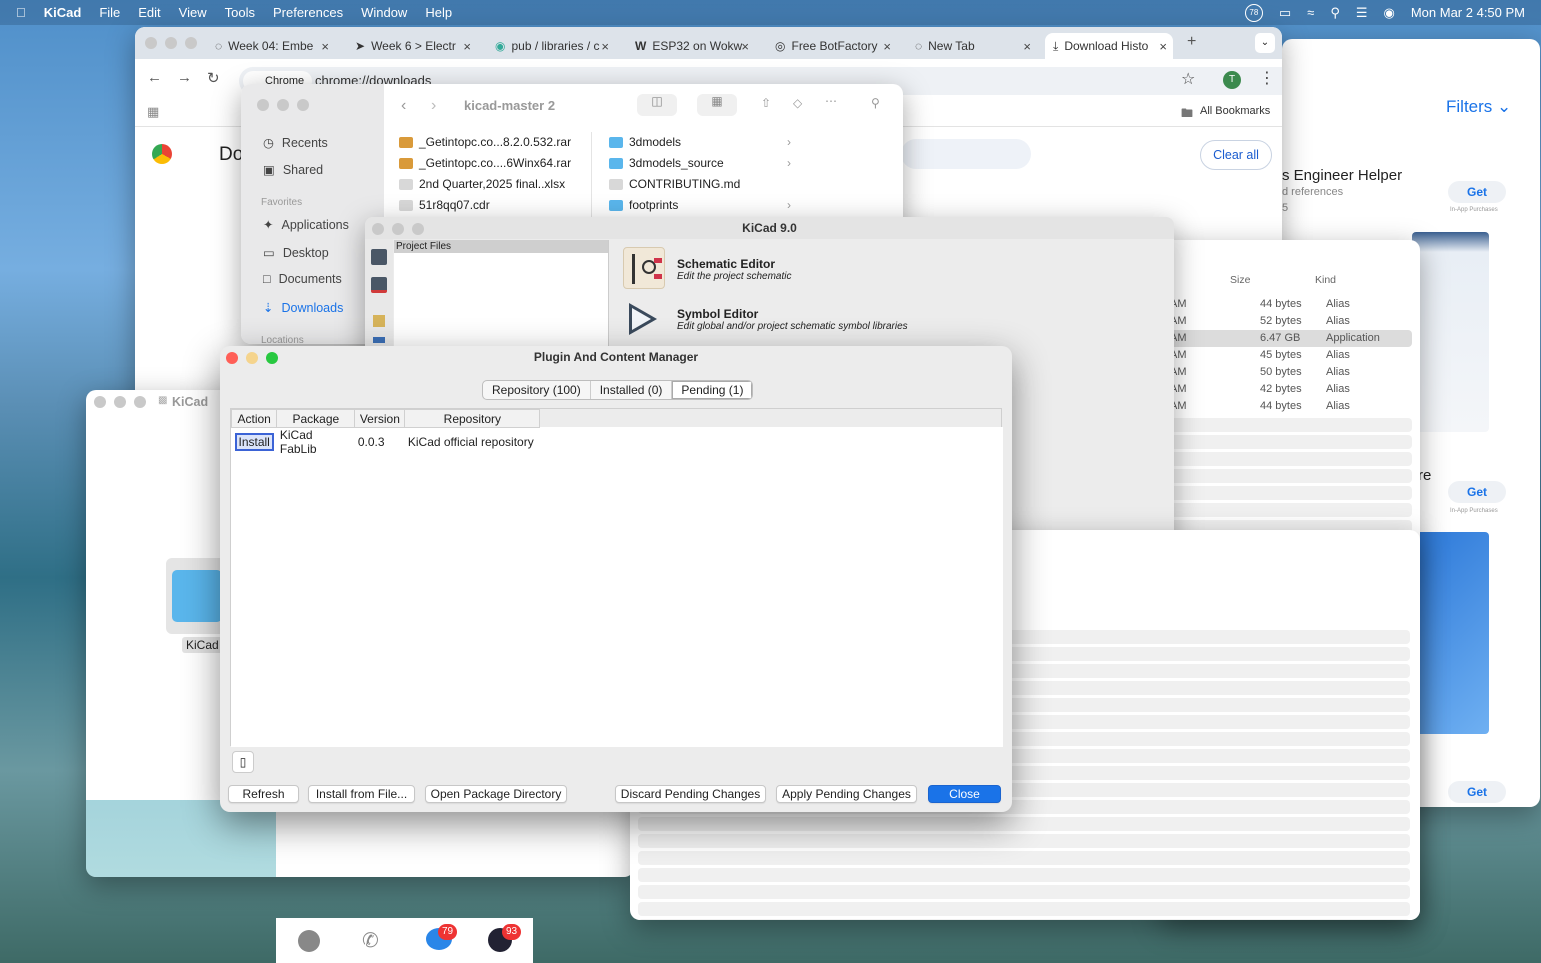  Describe the element at coordinates (1288, 372) in the screenshot. I see `table-row: AM 50 bytes Alias` at that location.